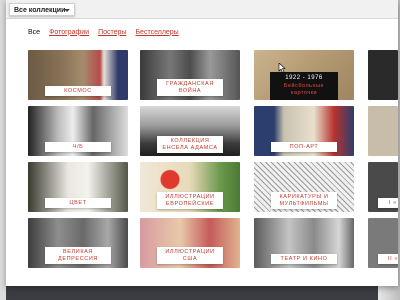 The image size is (400, 300). What do you see at coordinates (190, 131) in the screenshot?
I see `tile-ansel-adams: Коллекция Енсела Адамса` at bounding box center [190, 131].